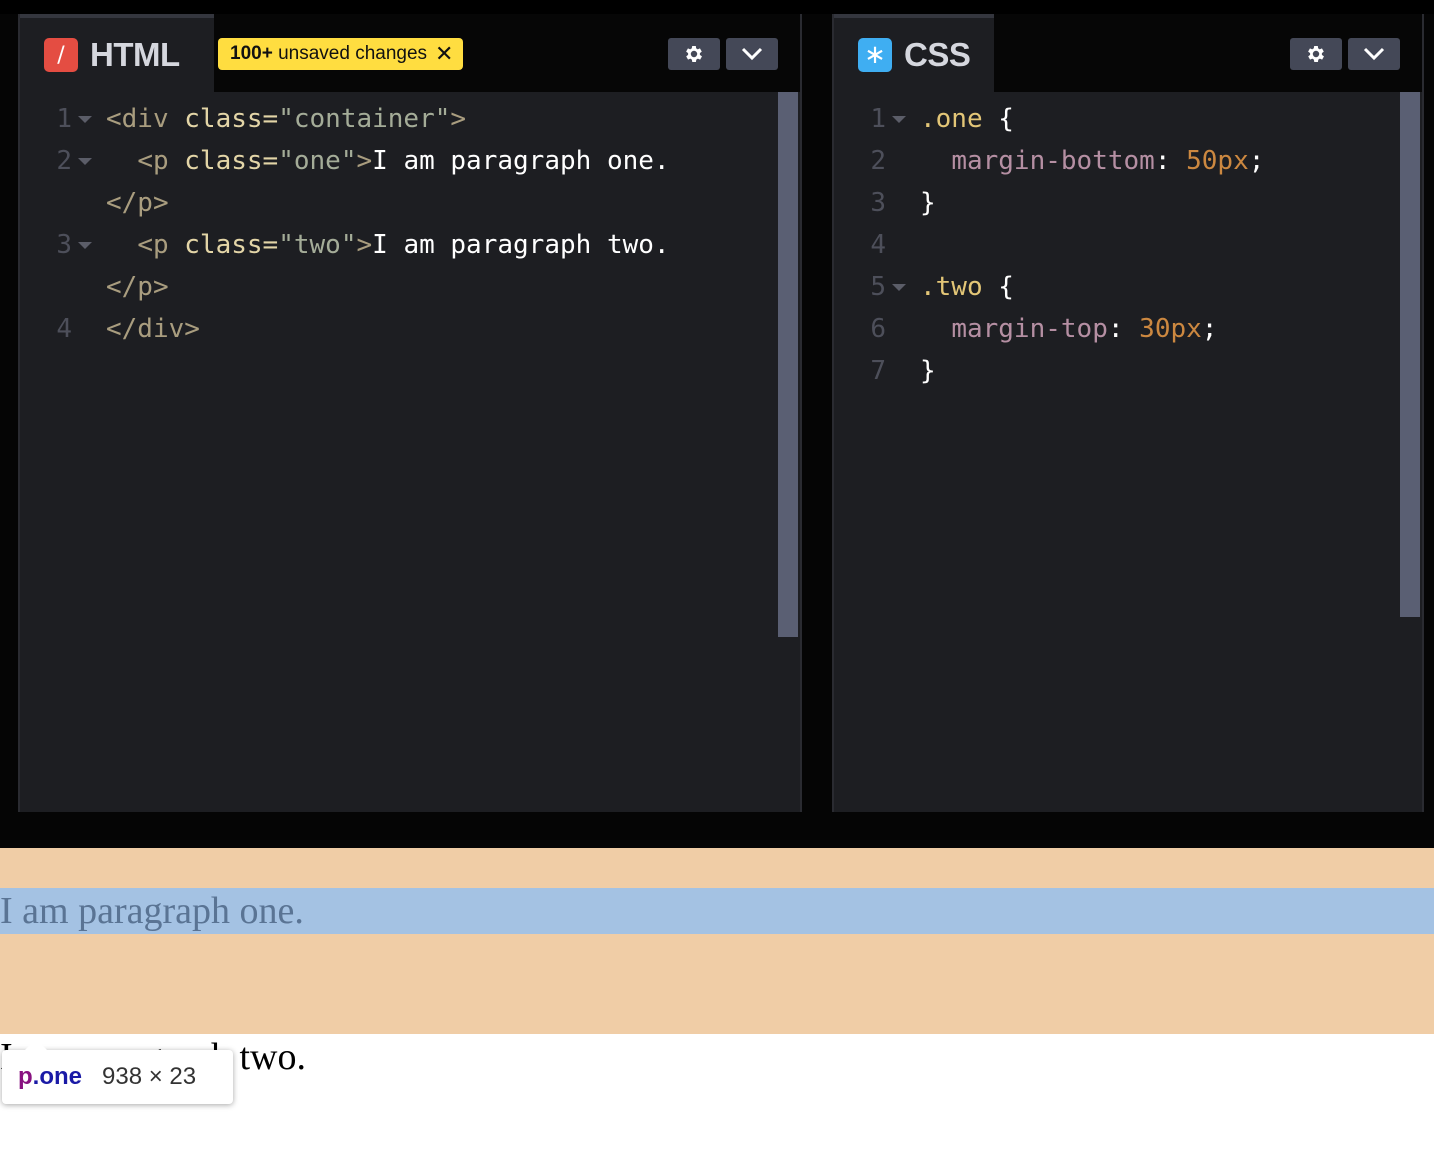 This screenshot has width=1434, height=1176. Describe the element at coordinates (1217, 161) in the screenshot. I see `code-token: 50px` at that location.